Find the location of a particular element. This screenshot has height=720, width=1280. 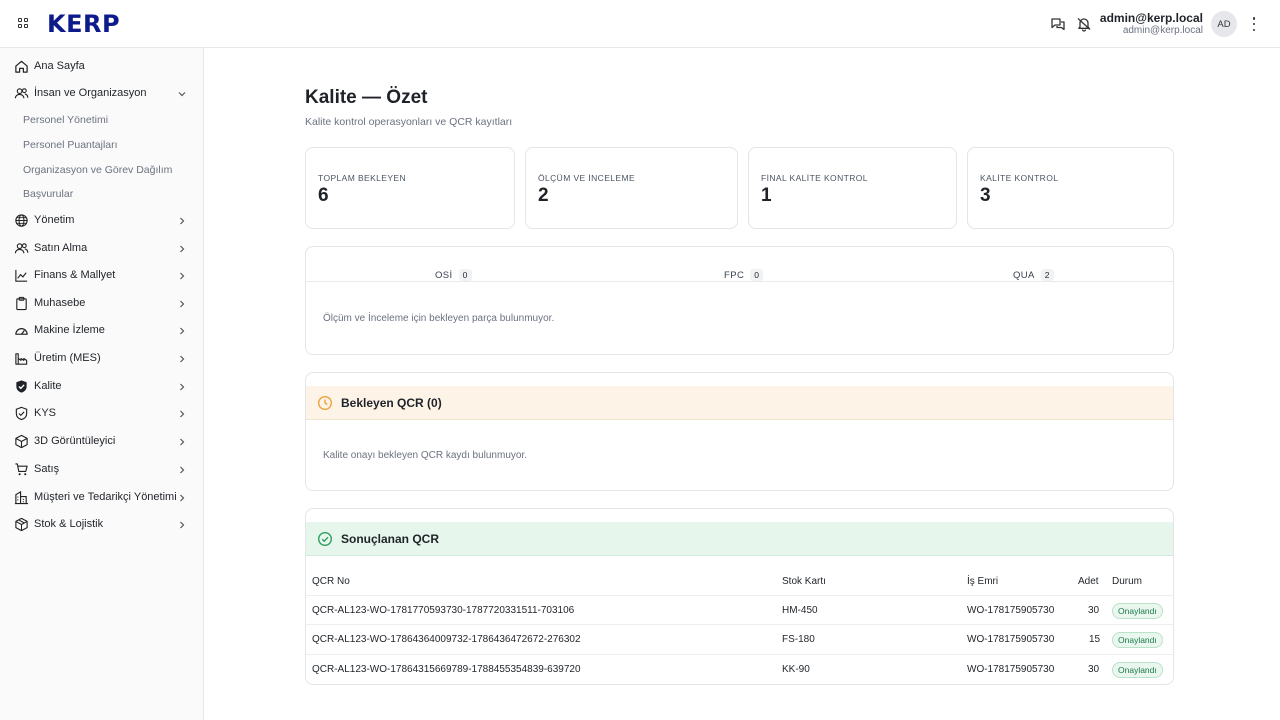

sidebar-subitem-applications: Başvurular is located at coordinates (98, 194).